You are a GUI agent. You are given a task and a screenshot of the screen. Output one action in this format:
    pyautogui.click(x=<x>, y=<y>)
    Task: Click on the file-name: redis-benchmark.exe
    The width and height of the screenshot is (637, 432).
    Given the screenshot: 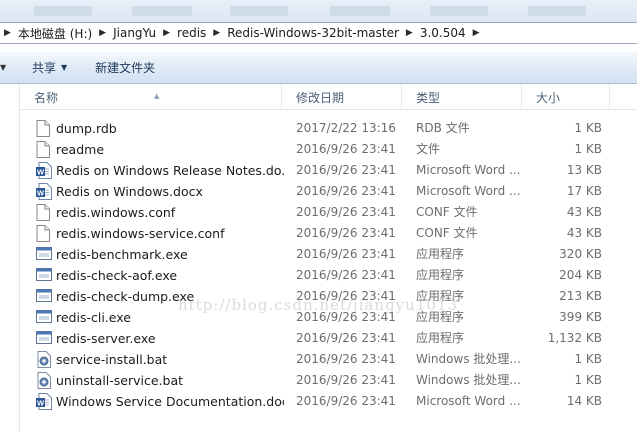 What is the action you would take?
    pyautogui.click(x=122, y=254)
    